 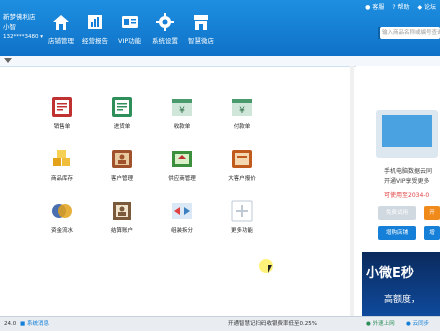 What do you see at coordinates (242, 179) in the screenshot?
I see `func-label: 大客户报价` at bounding box center [242, 179].